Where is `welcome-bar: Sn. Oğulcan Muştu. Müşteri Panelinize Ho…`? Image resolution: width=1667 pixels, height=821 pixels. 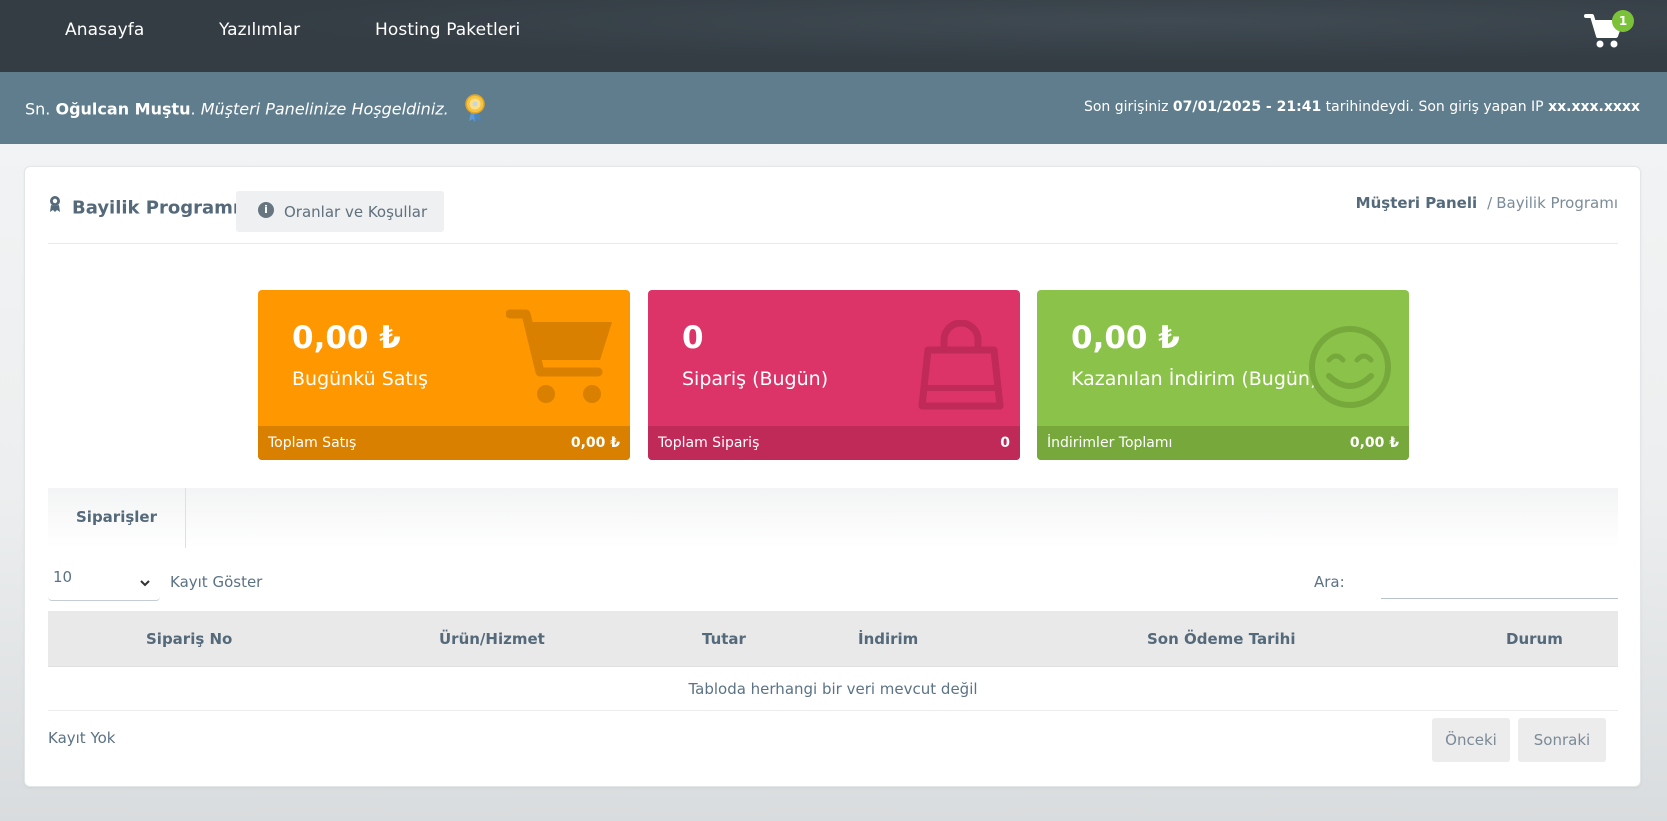
welcome-bar: Sn. Oğulcan Muştu. Müşteri Panelinize Ho… is located at coordinates (833, 108).